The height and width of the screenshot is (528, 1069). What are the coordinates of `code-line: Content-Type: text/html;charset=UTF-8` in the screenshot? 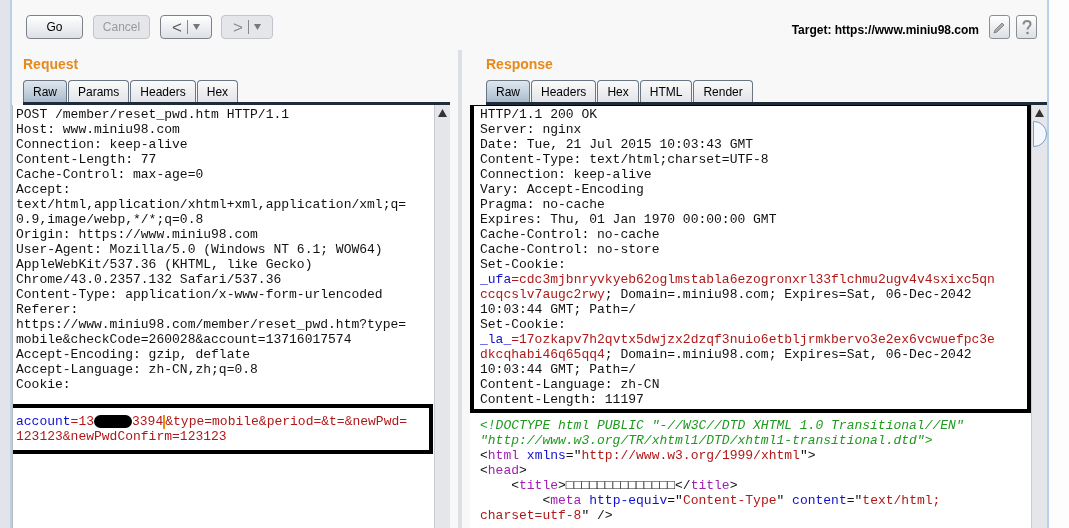 It's located at (624, 159).